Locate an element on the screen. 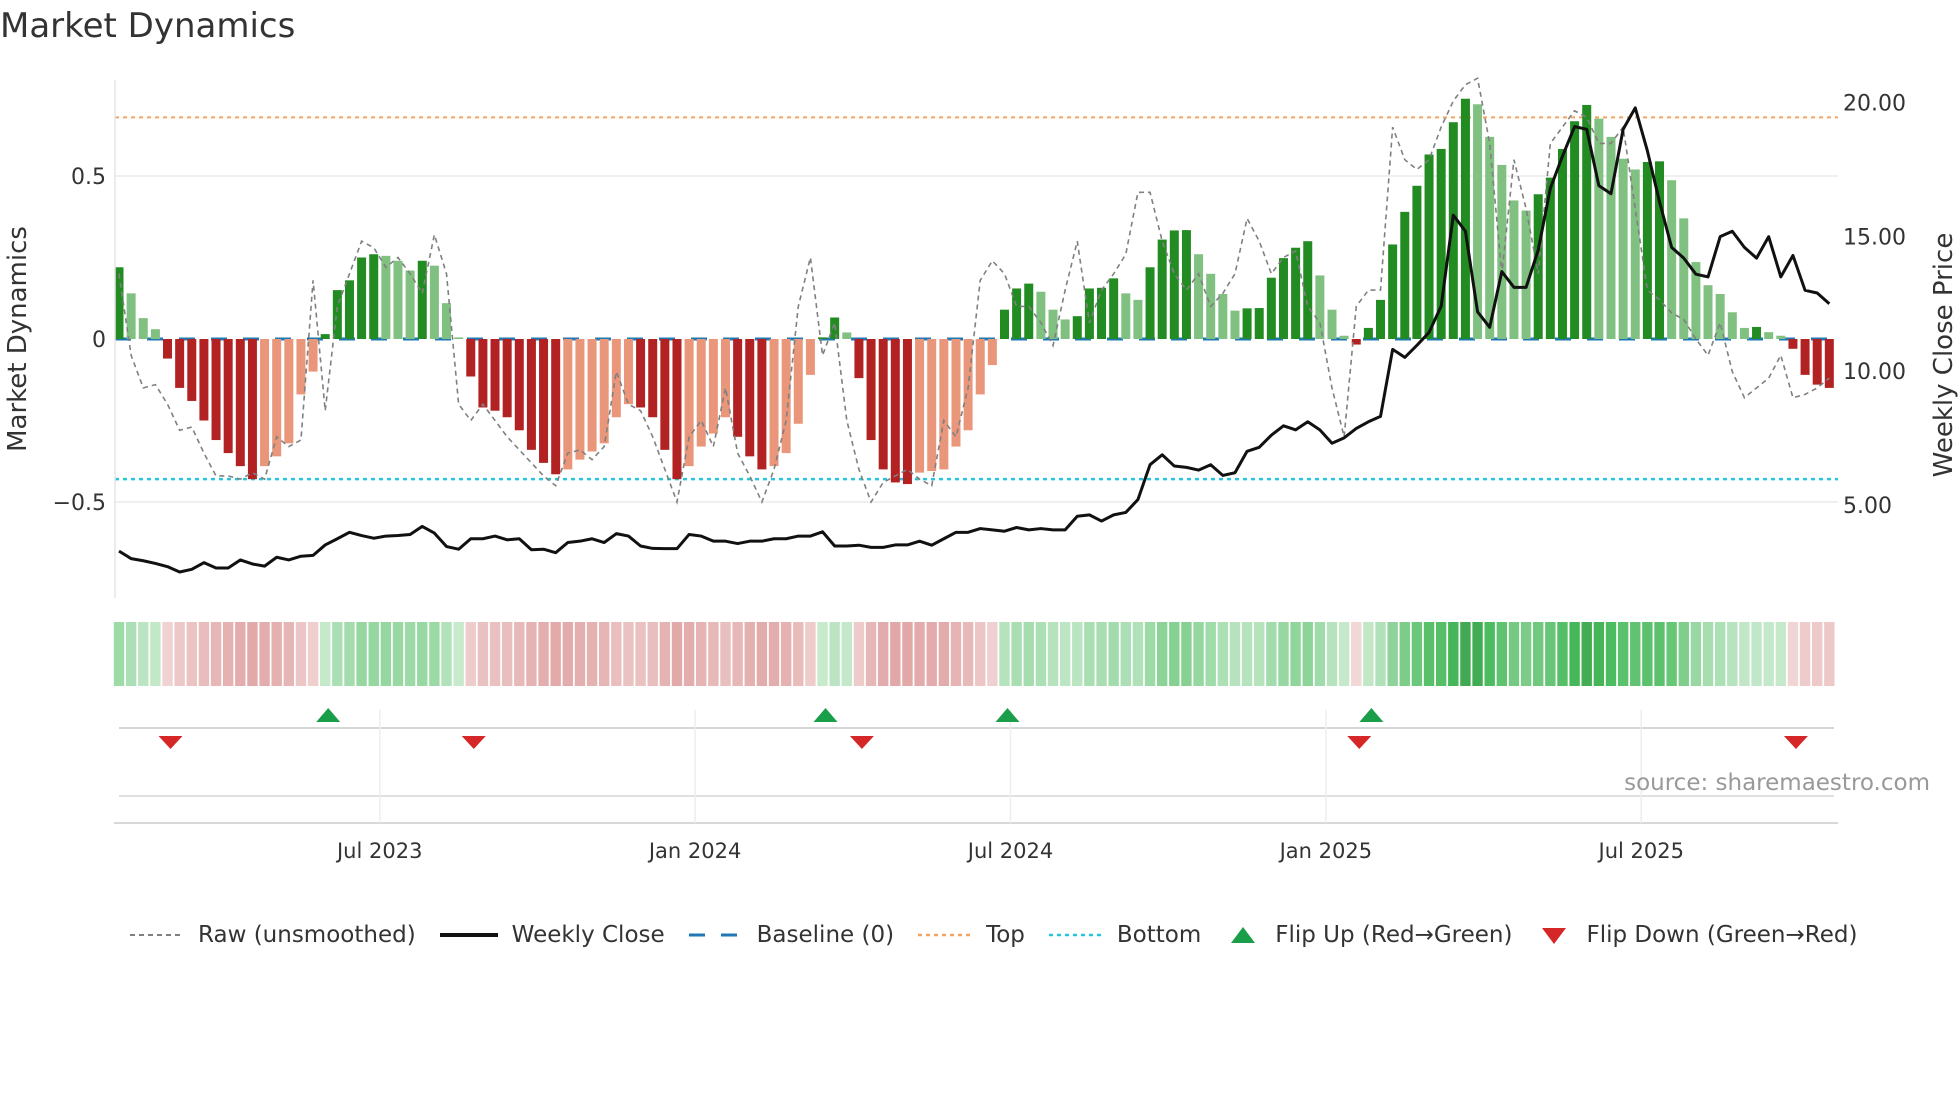 The height and width of the screenshot is (1102, 1960). legend-item-flip-down: Flip Down (Green→Red) is located at coordinates (1695, 935).